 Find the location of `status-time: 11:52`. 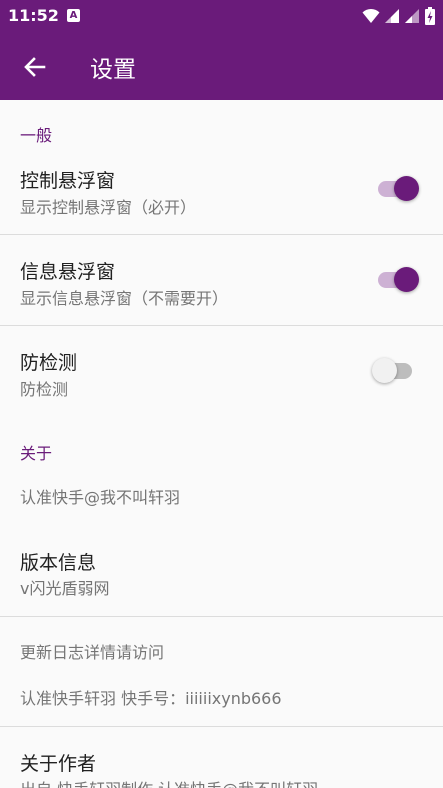

status-time: 11:52 is located at coordinates (33, 15).